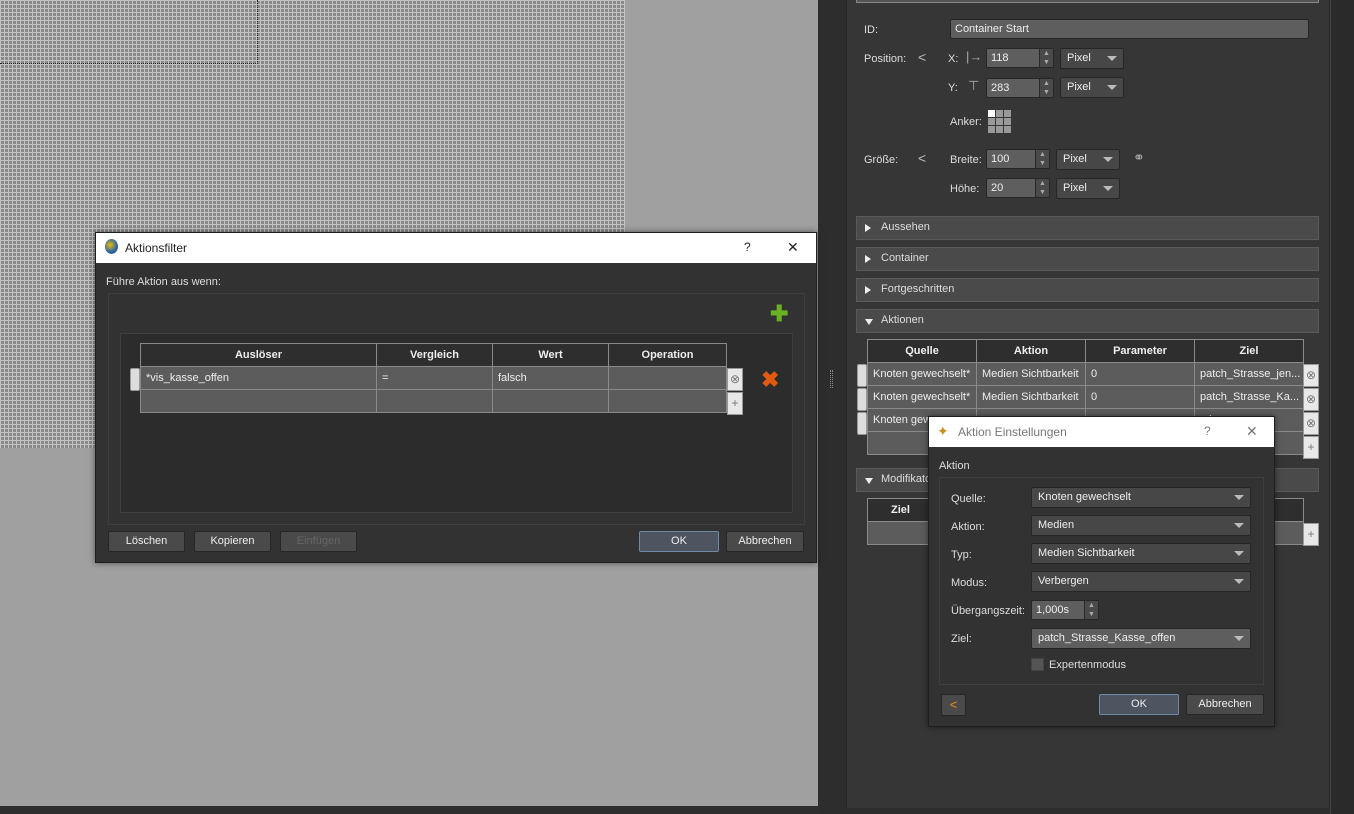 This screenshot has height=814, width=1354. What do you see at coordinates (434, 355) in the screenshot?
I see `column-header: Vergleich` at bounding box center [434, 355].